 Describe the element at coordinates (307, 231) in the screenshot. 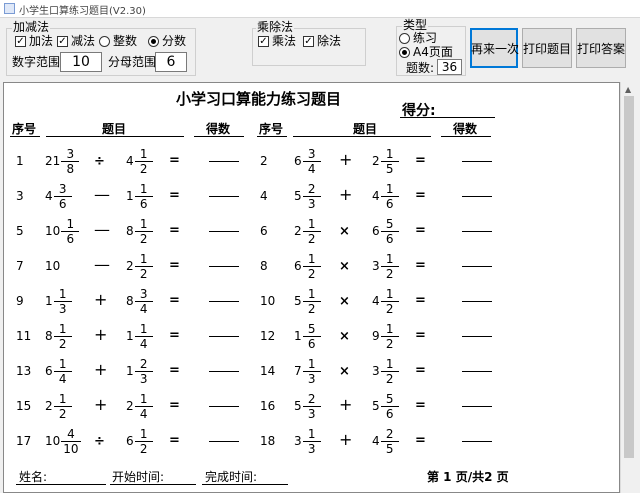

I see `mixed-number: 212` at that location.